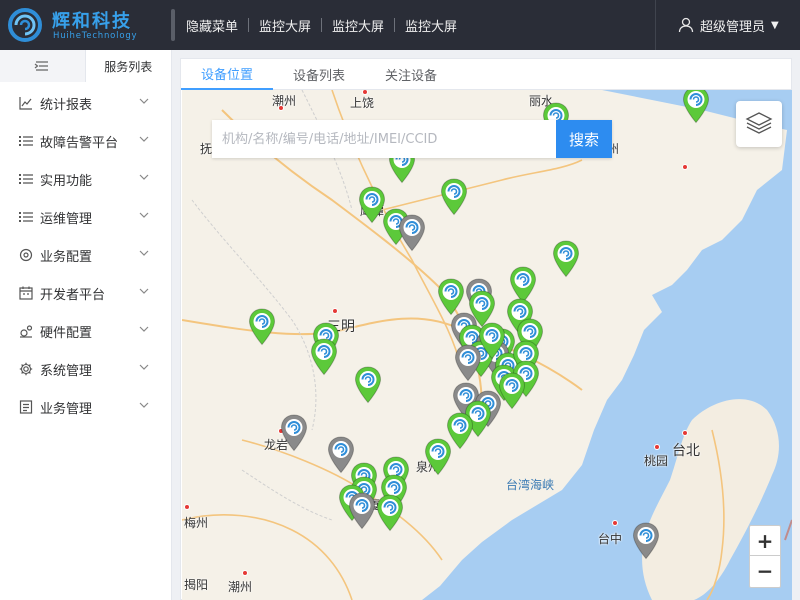 The height and width of the screenshot is (600, 800). What do you see at coordinates (227, 74) in the screenshot?
I see `tab-device-location: 设备位置` at bounding box center [227, 74].